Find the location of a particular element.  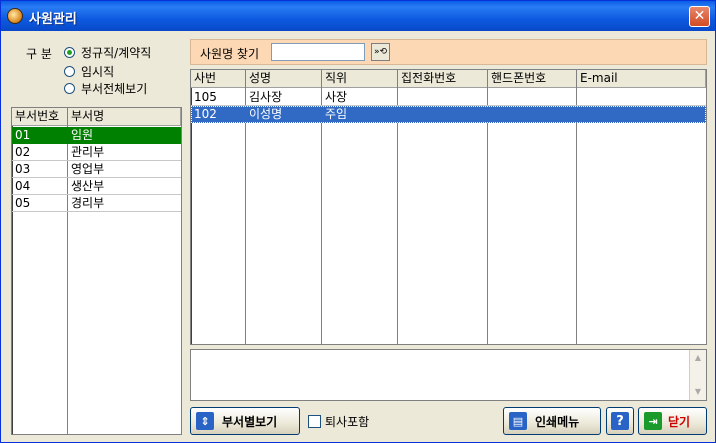

memo-textarea: ▲ ▼ is located at coordinates (448, 375).